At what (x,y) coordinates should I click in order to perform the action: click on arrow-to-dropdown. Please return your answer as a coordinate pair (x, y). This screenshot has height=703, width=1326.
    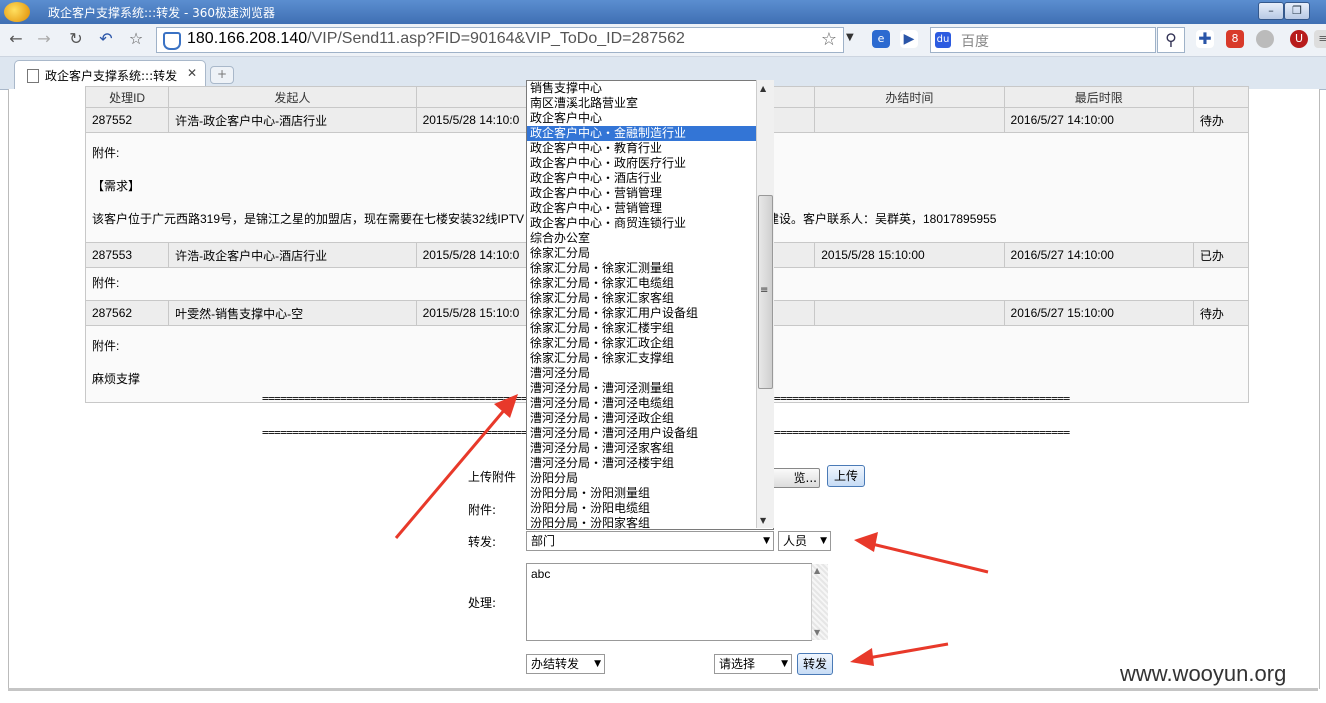
    Looking at the image, I should click on (456, 466).